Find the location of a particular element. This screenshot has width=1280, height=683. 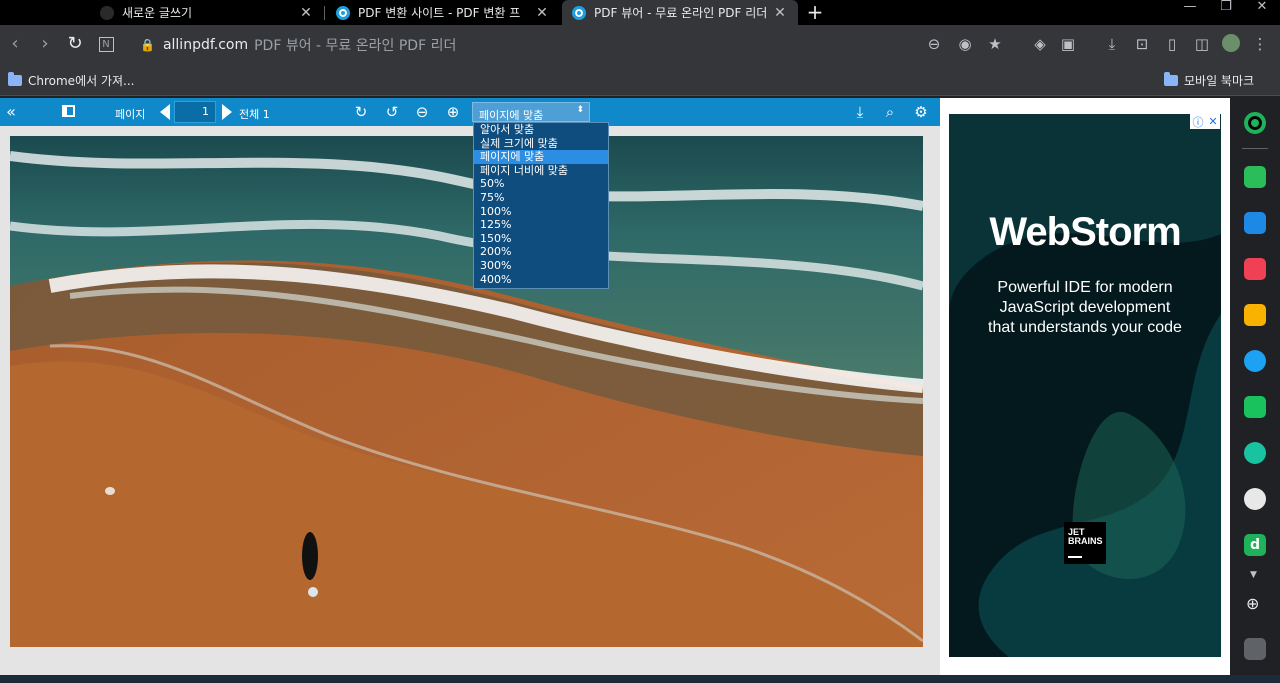

collapse-double-chevron-icon: « is located at coordinates (11, 112).